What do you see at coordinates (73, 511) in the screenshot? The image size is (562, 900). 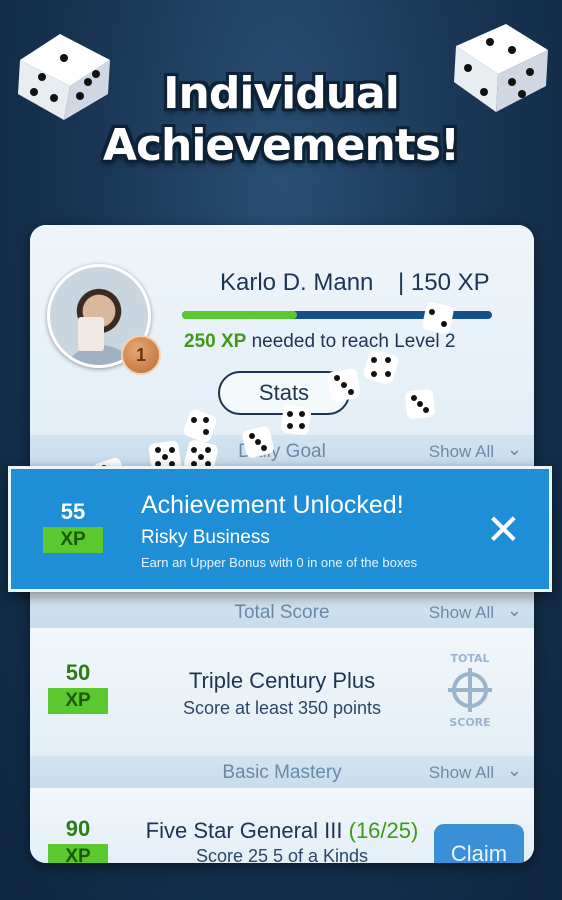 I see `xp-value: 55` at bounding box center [73, 511].